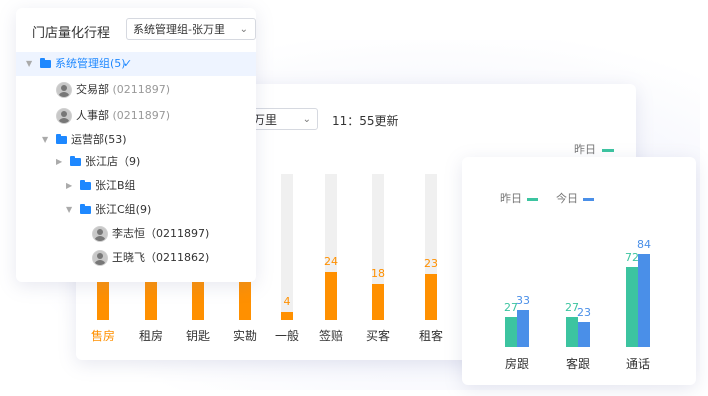 This screenshot has height=396, width=708. I want to click on tree-item: 王晓飞（0211862), so click(136, 258).